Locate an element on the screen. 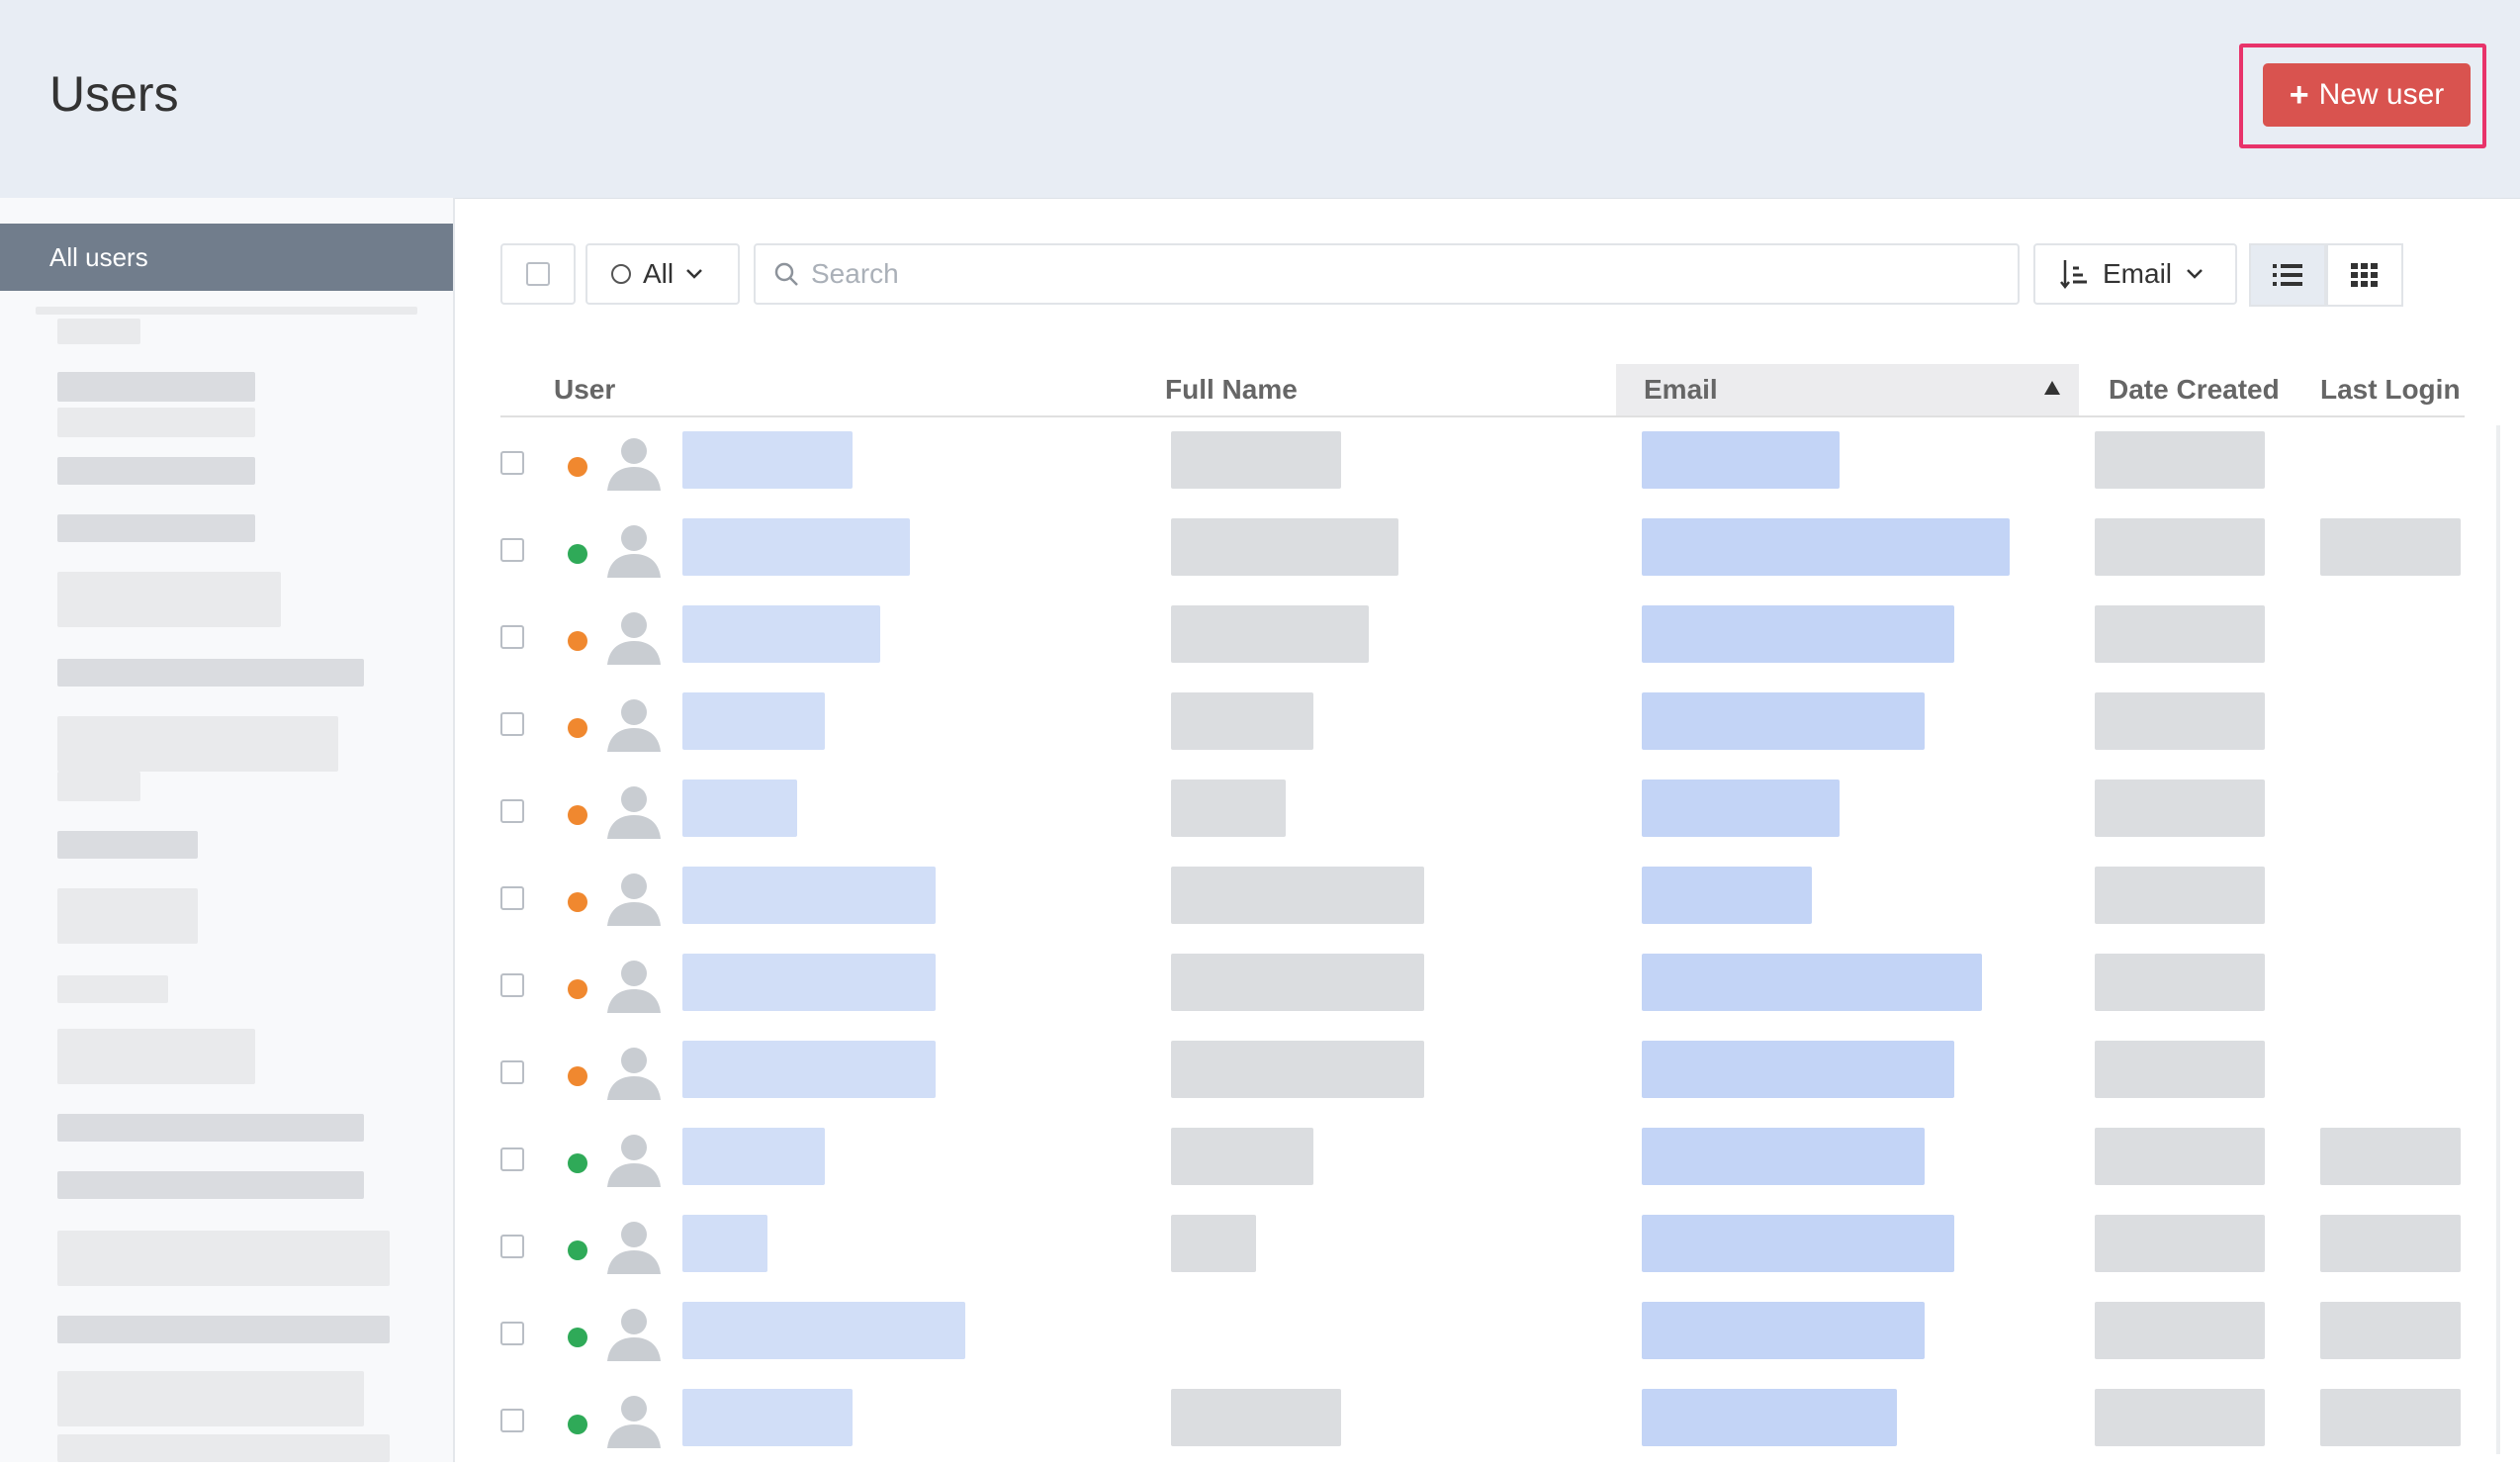 The height and width of the screenshot is (1468, 2520). status-filter-dropdown: All is located at coordinates (662, 274).